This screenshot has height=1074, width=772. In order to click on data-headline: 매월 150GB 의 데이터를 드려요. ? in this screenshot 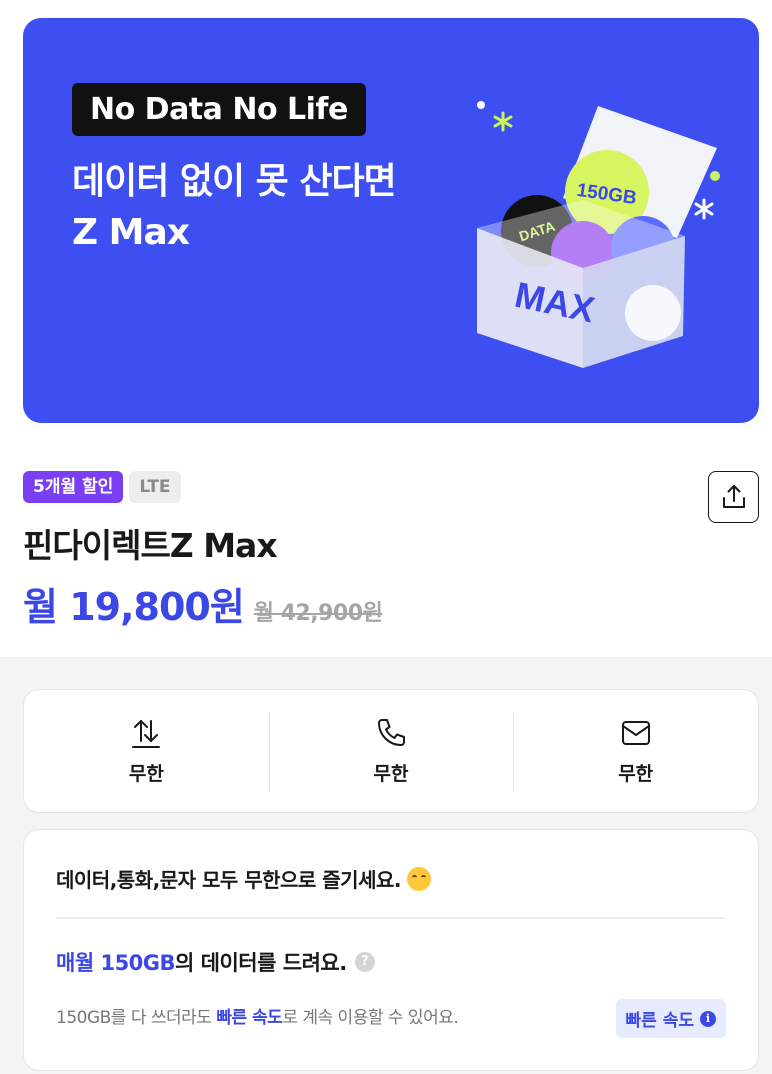, I will do `click(391, 962)`.